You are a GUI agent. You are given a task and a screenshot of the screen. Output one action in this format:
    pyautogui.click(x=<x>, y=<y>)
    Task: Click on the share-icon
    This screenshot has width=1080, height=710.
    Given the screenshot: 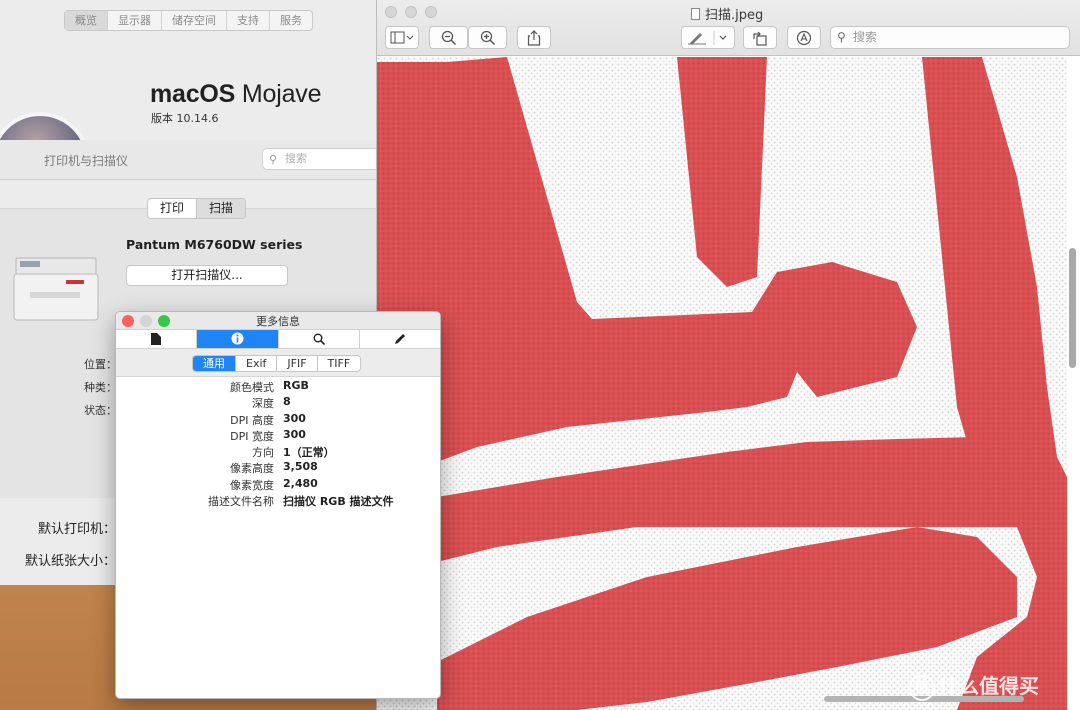 What is the action you would take?
    pyautogui.click(x=534, y=38)
    